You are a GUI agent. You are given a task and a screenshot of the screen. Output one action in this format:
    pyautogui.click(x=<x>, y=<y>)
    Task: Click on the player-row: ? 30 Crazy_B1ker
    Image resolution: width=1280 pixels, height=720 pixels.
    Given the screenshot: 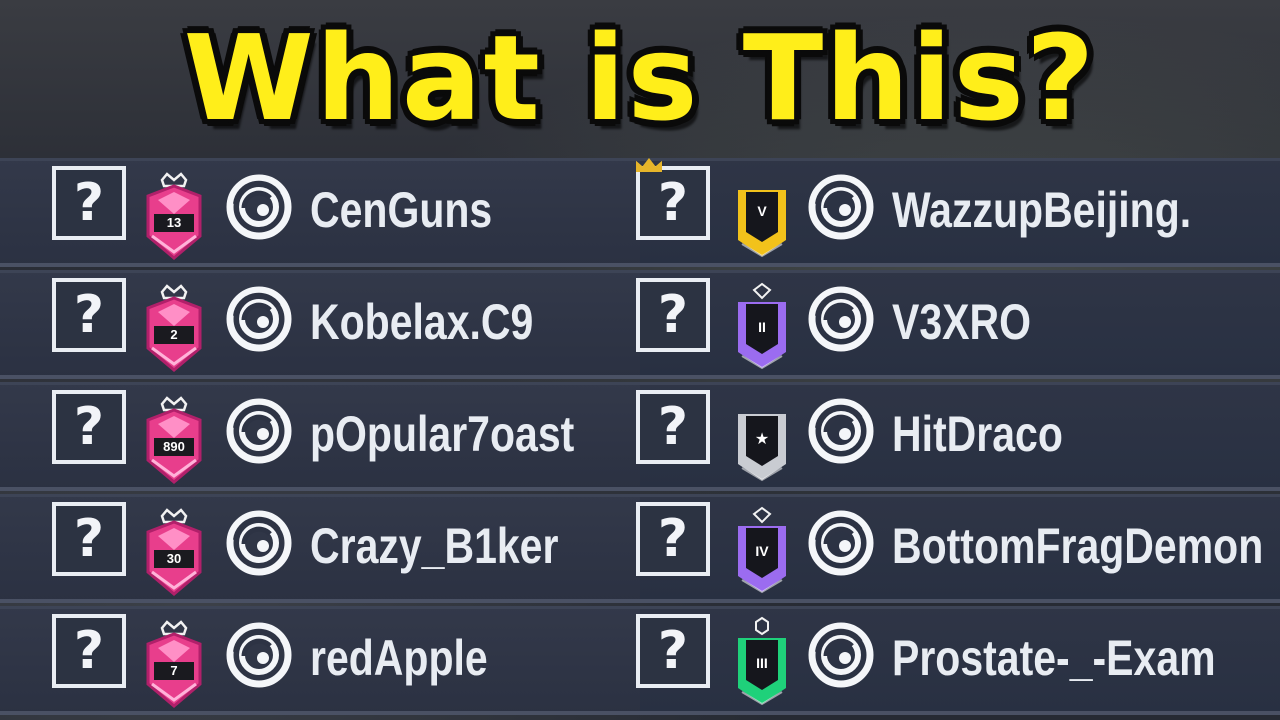 What is the action you would take?
    pyautogui.click(x=320, y=548)
    